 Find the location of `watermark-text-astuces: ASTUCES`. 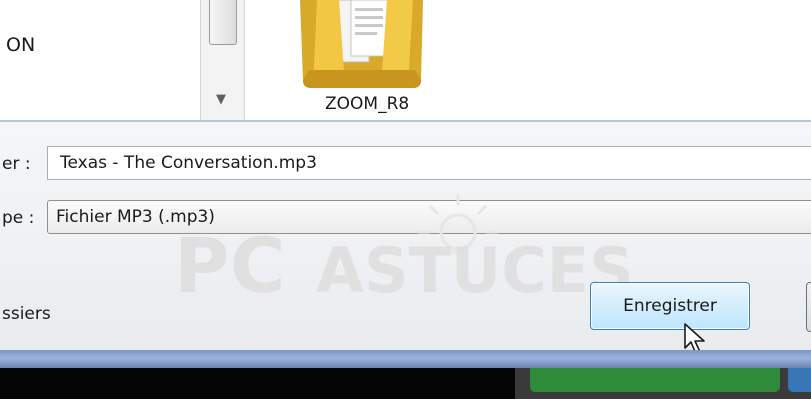

watermark-text-astuces: ASTUCES is located at coordinates (475, 270).